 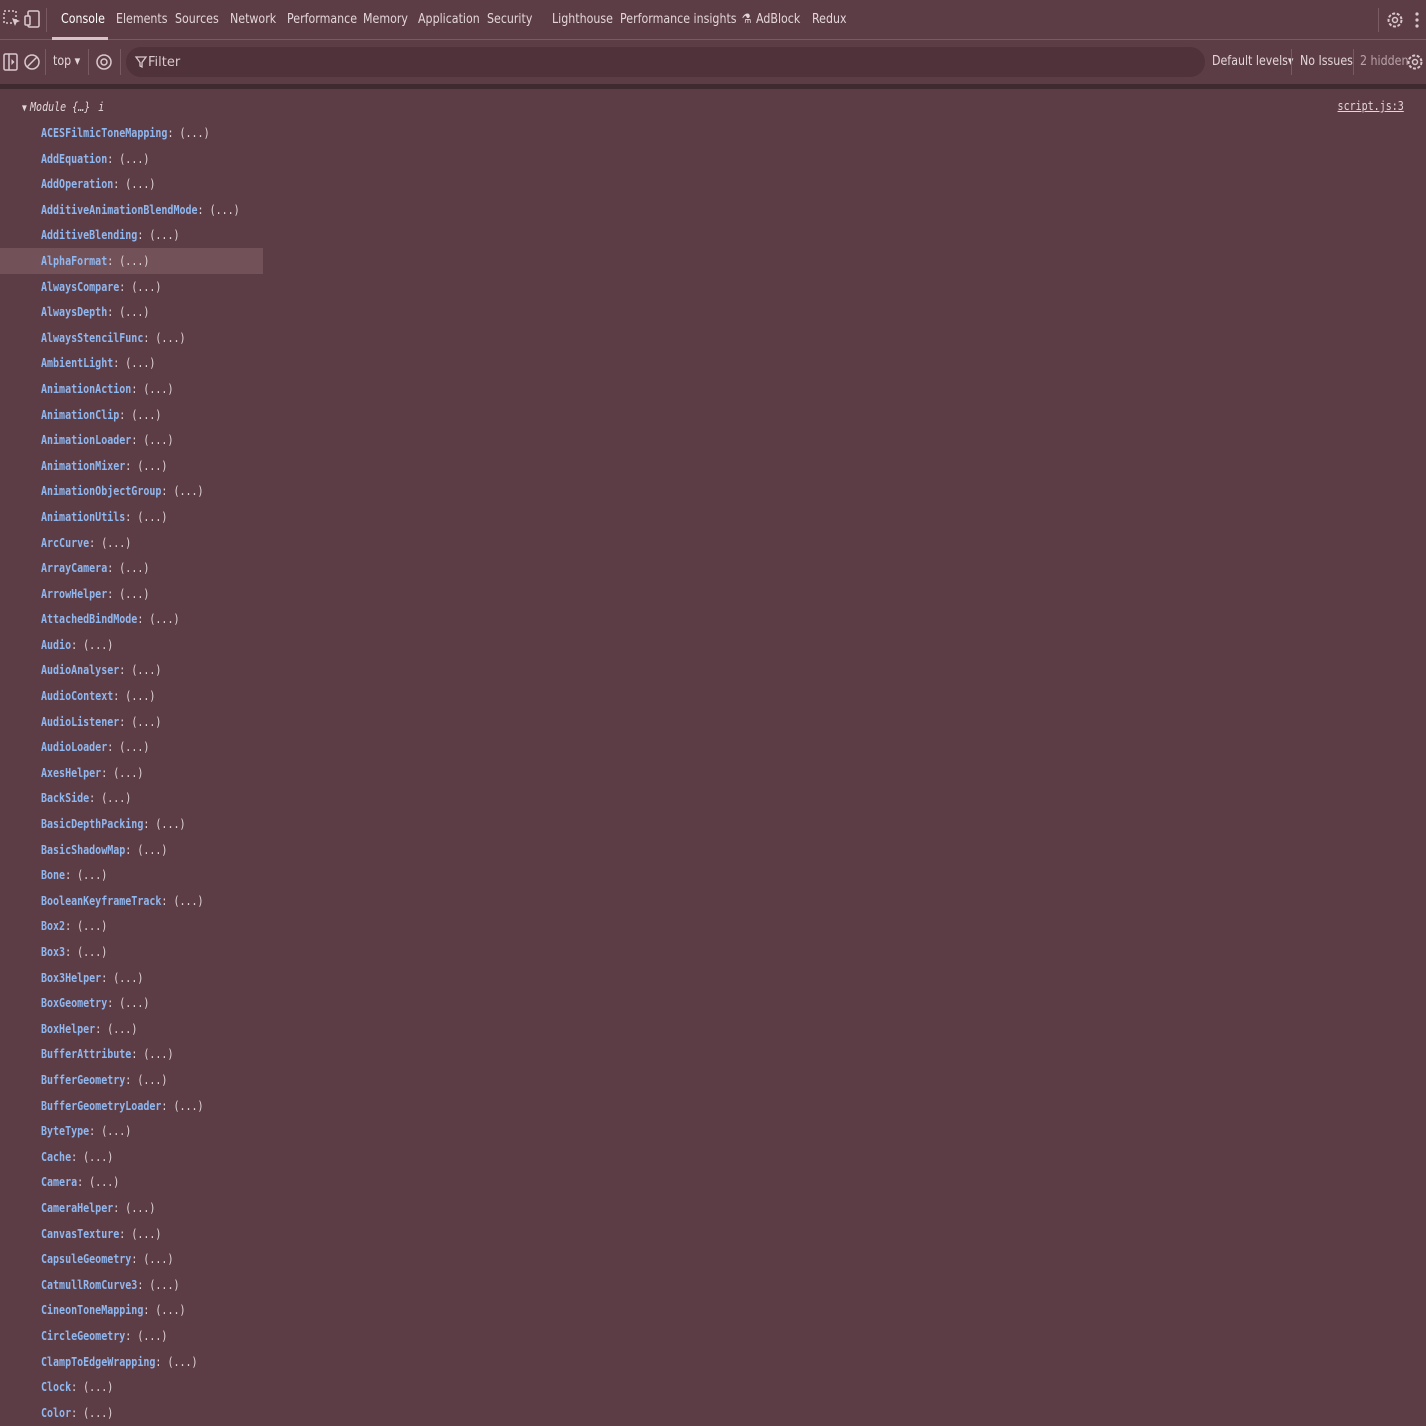 I want to click on property-row: AnimationClip: (...), so click(x=131, y=415).